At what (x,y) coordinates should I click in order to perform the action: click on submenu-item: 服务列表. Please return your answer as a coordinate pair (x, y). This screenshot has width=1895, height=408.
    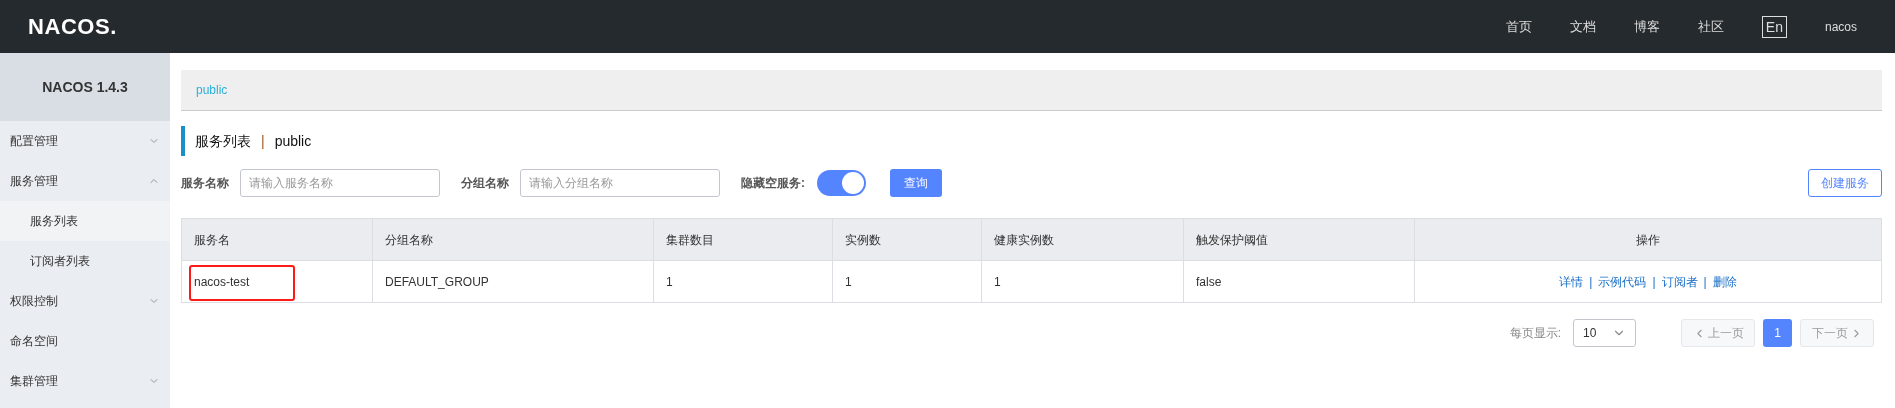
    Looking at the image, I should click on (85, 221).